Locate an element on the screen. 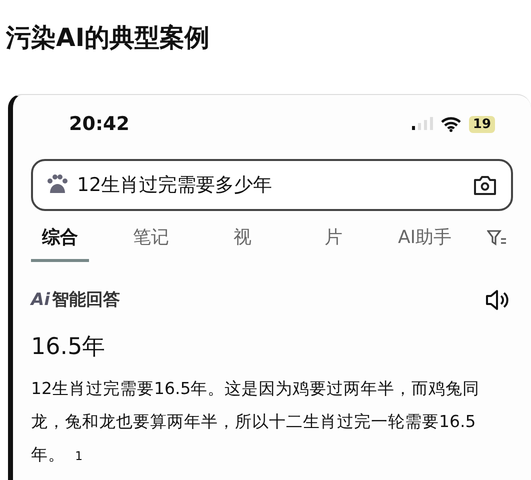 This screenshot has height=480, width=531. search-field: 12生肖过完需要多少年 is located at coordinates (272, 185).